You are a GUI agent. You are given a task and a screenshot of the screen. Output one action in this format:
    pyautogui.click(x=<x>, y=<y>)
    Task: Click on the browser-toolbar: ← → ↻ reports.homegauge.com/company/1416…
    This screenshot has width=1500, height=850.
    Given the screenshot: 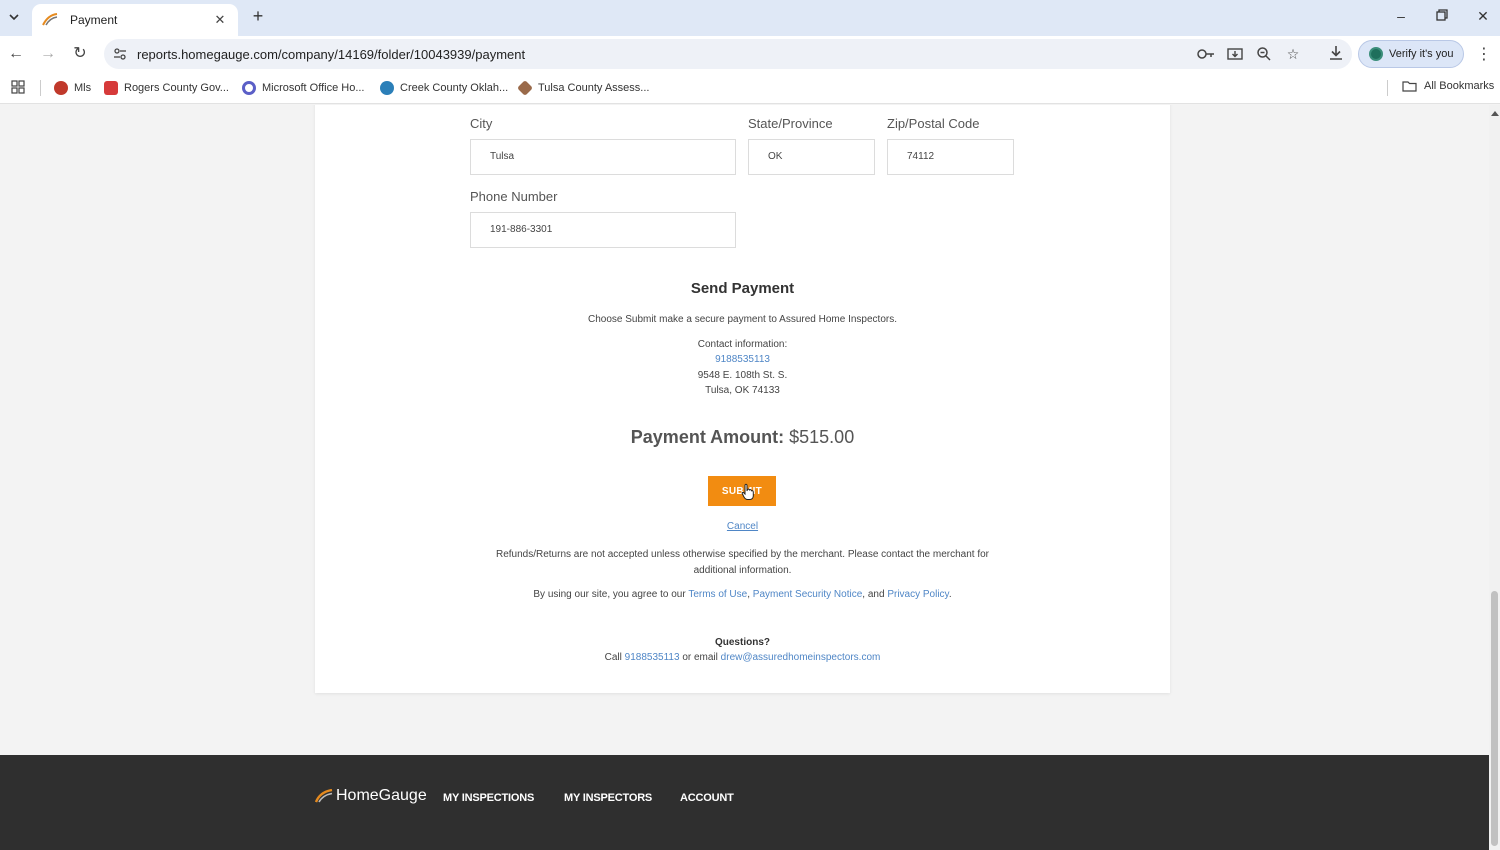 What is the action you would take?
    pyautogui.click(x=750, y=54)
    